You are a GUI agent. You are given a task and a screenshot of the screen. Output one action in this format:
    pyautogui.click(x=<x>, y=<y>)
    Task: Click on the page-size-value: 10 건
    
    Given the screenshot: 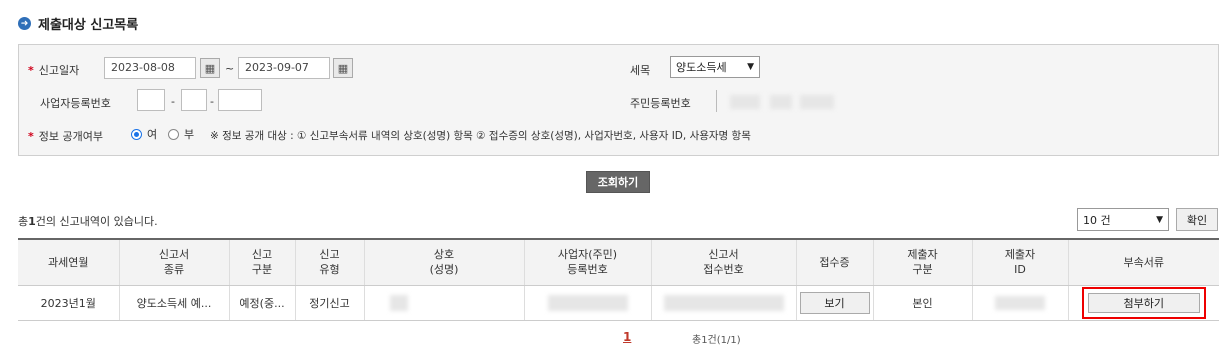 What is the action you would take?
    pyautogui.click(x=1097, y=220)
    